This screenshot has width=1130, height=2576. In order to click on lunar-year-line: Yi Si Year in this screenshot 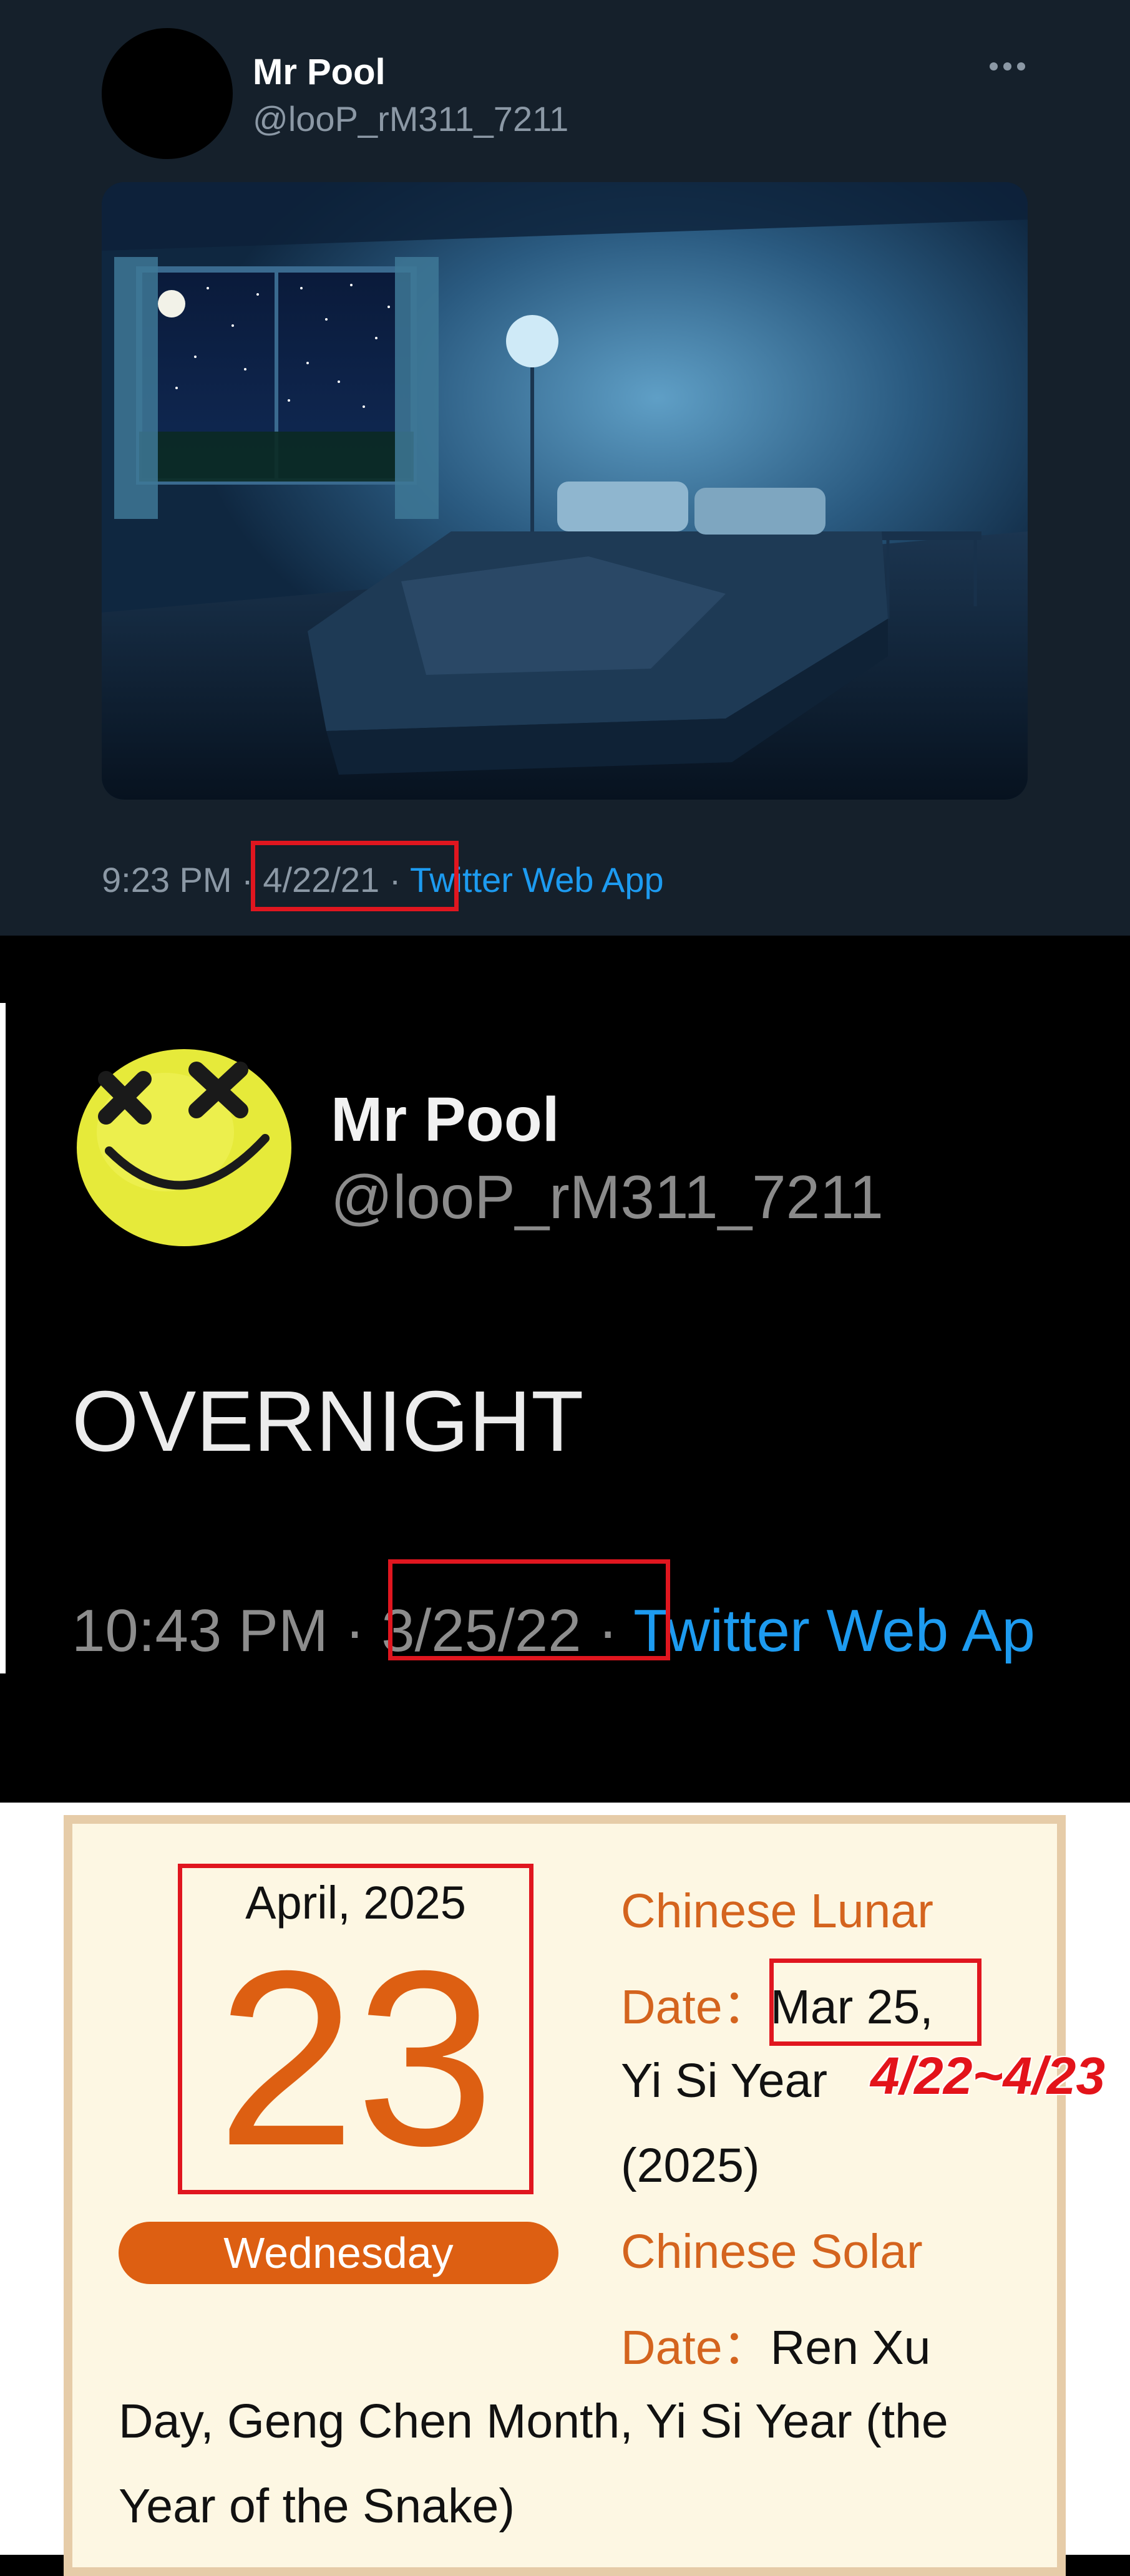, I will do `click(724, 2081)`.